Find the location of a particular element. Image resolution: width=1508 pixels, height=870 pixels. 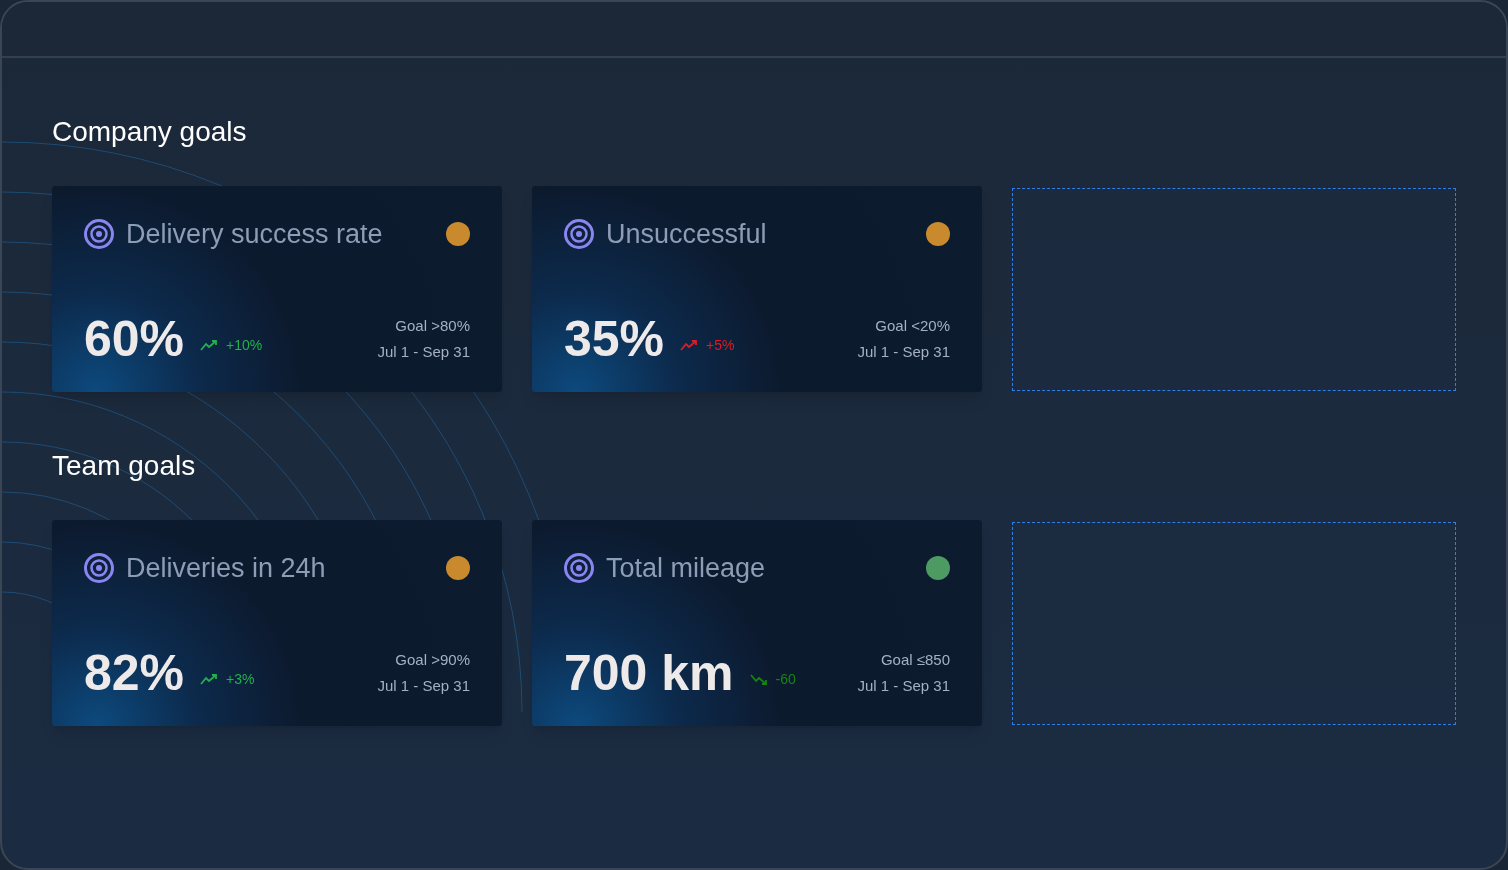

goal-target: Goal ≤850 is located at coordinates (915, 659).